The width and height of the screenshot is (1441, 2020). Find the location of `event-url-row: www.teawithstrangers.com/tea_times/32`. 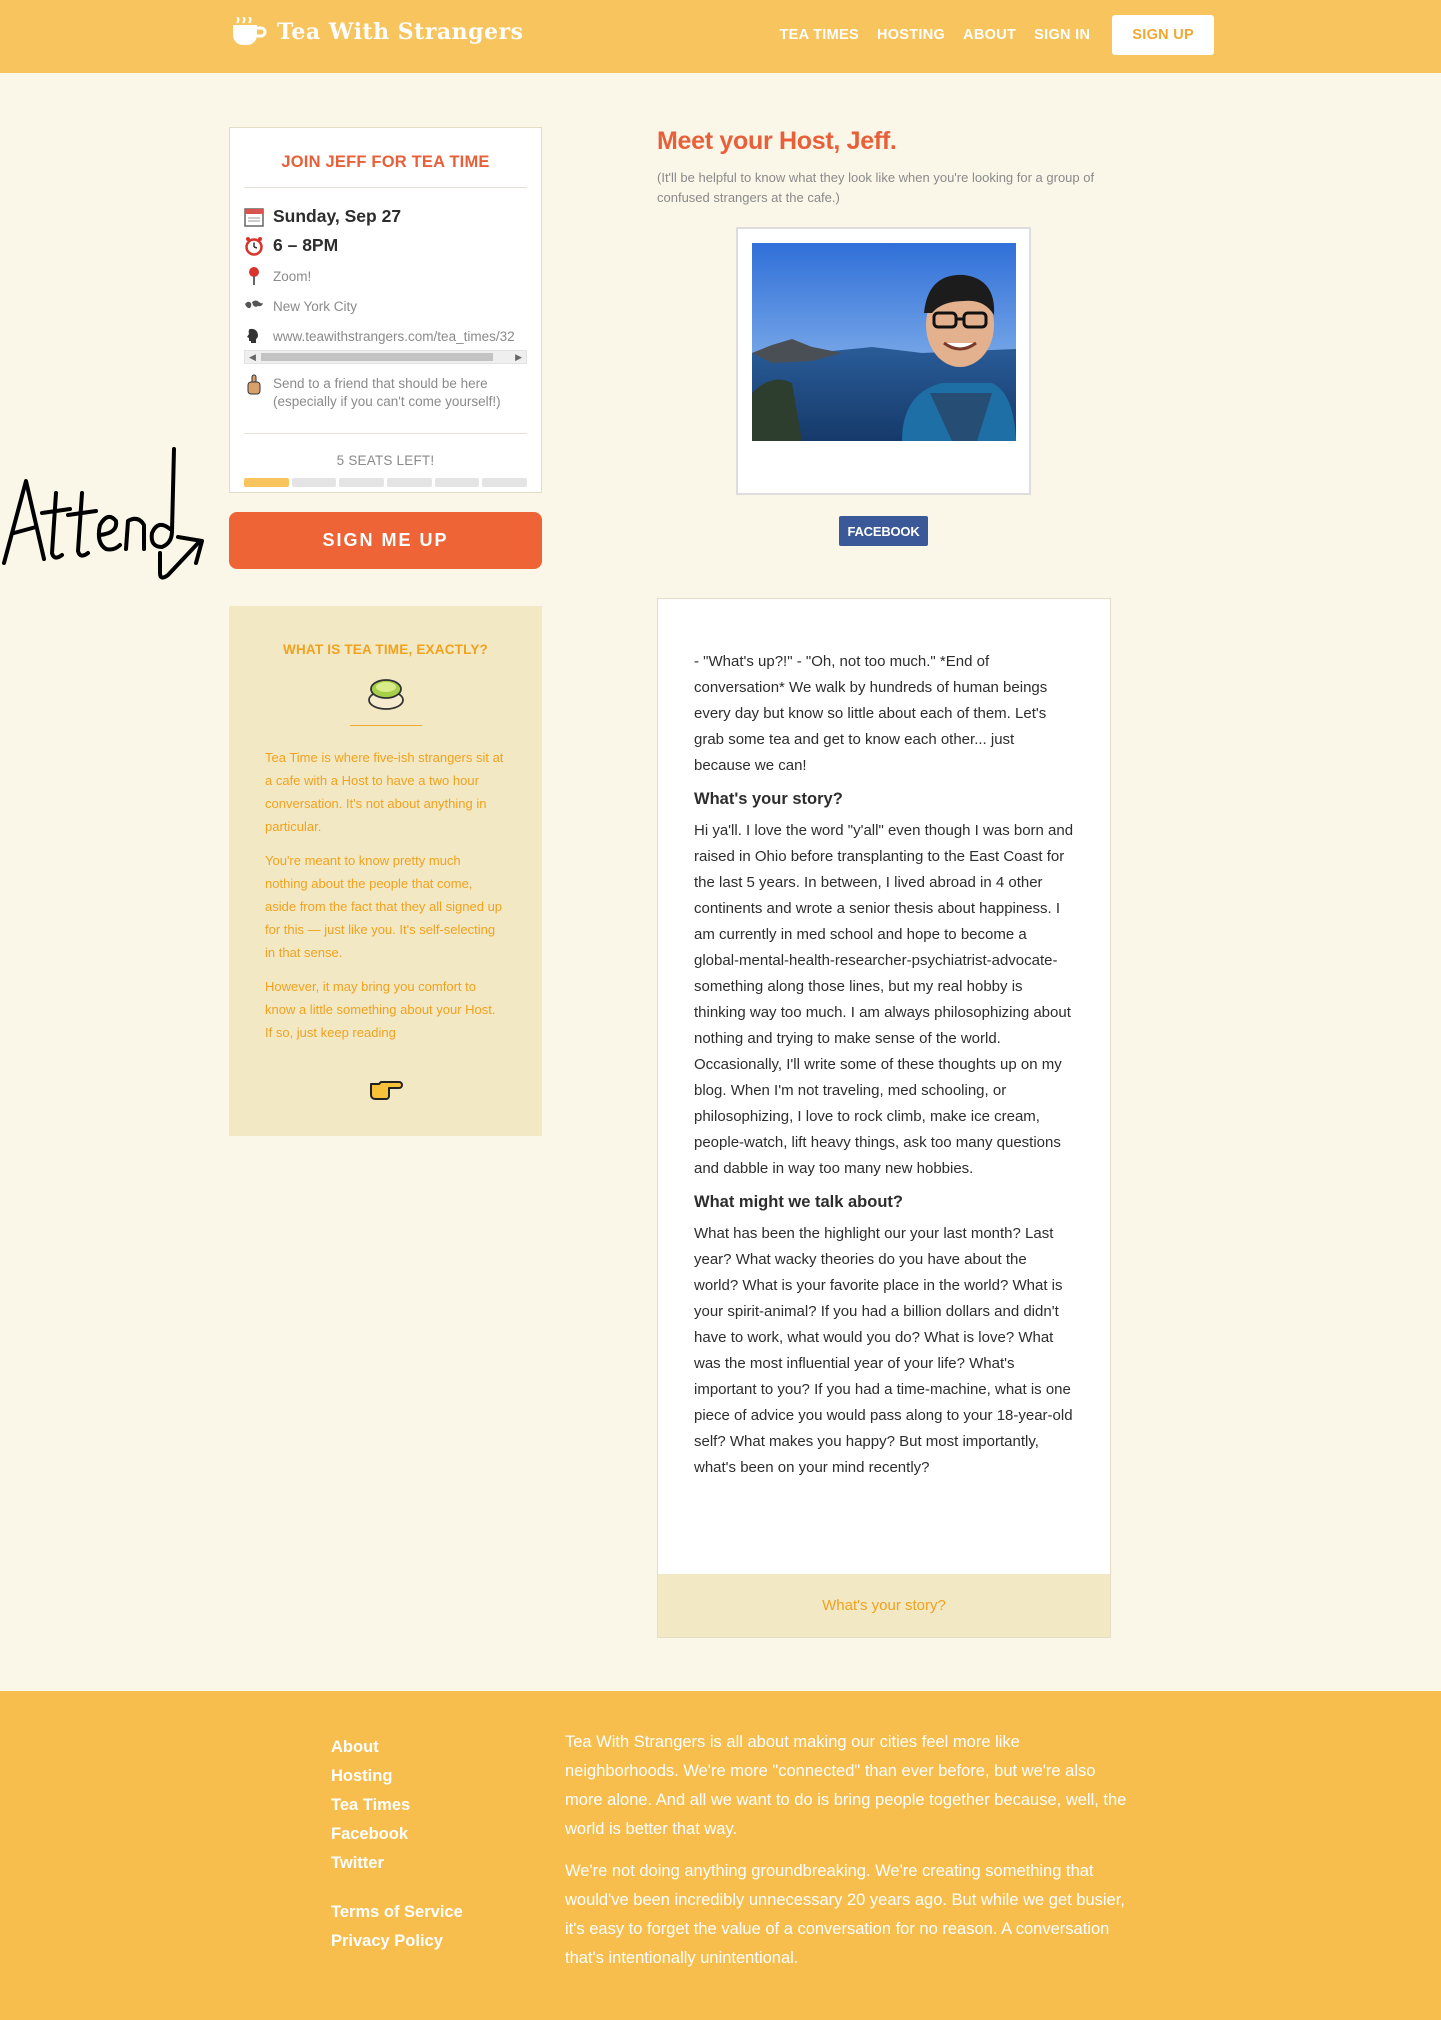

event-url-row: www.teawithstrangers.com/tea_times/32 is located at coordinates (385, 336).